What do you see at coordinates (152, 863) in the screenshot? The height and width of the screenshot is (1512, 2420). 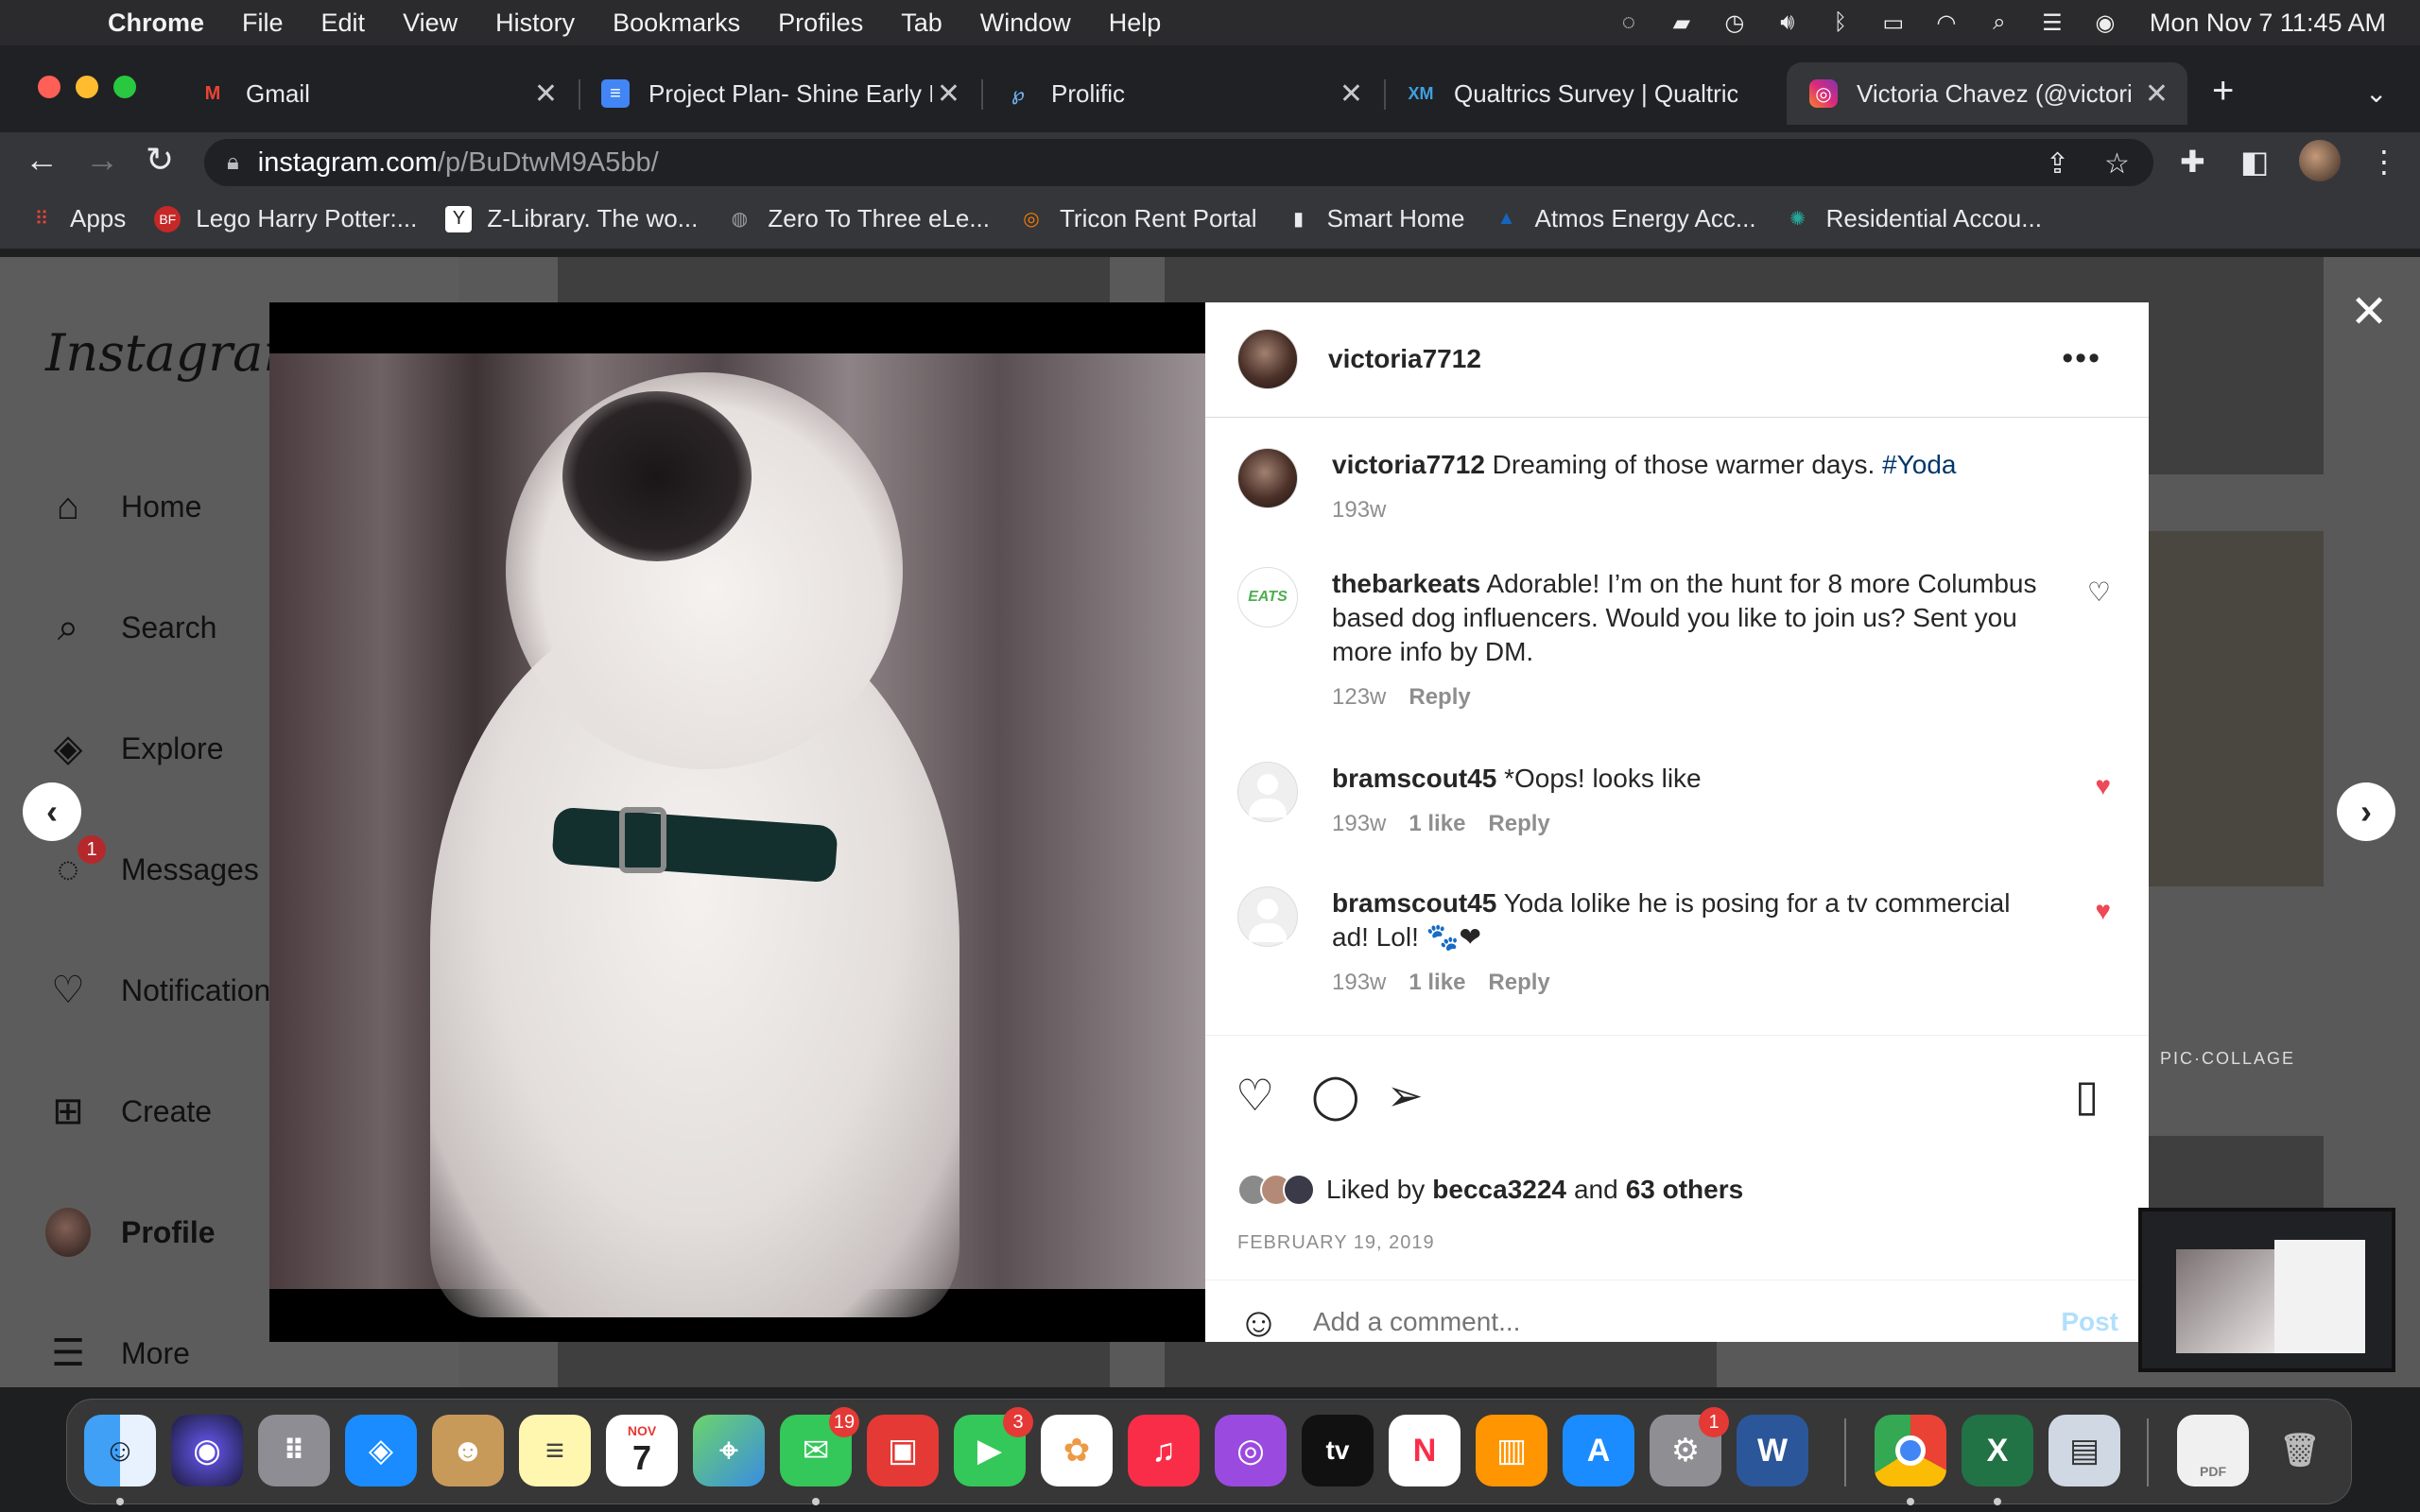 I see `nav-messages: ◌ 1 Messages` at bounding box center [152, 863].